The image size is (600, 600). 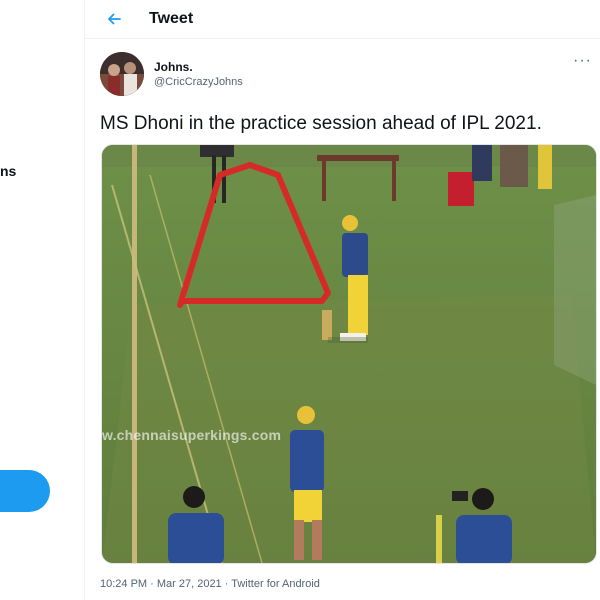 What do you see at coordinates (8, 171) in the screenshot?
I see `sidebar-fragment-text: ns` at bounding box center [8, 171].